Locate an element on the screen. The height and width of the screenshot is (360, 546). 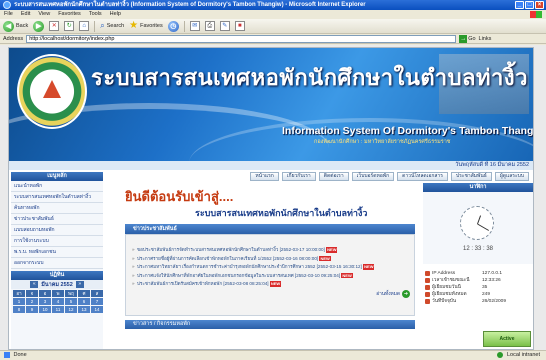
calendar-weekday: จ is located at coordinates (32, 293).